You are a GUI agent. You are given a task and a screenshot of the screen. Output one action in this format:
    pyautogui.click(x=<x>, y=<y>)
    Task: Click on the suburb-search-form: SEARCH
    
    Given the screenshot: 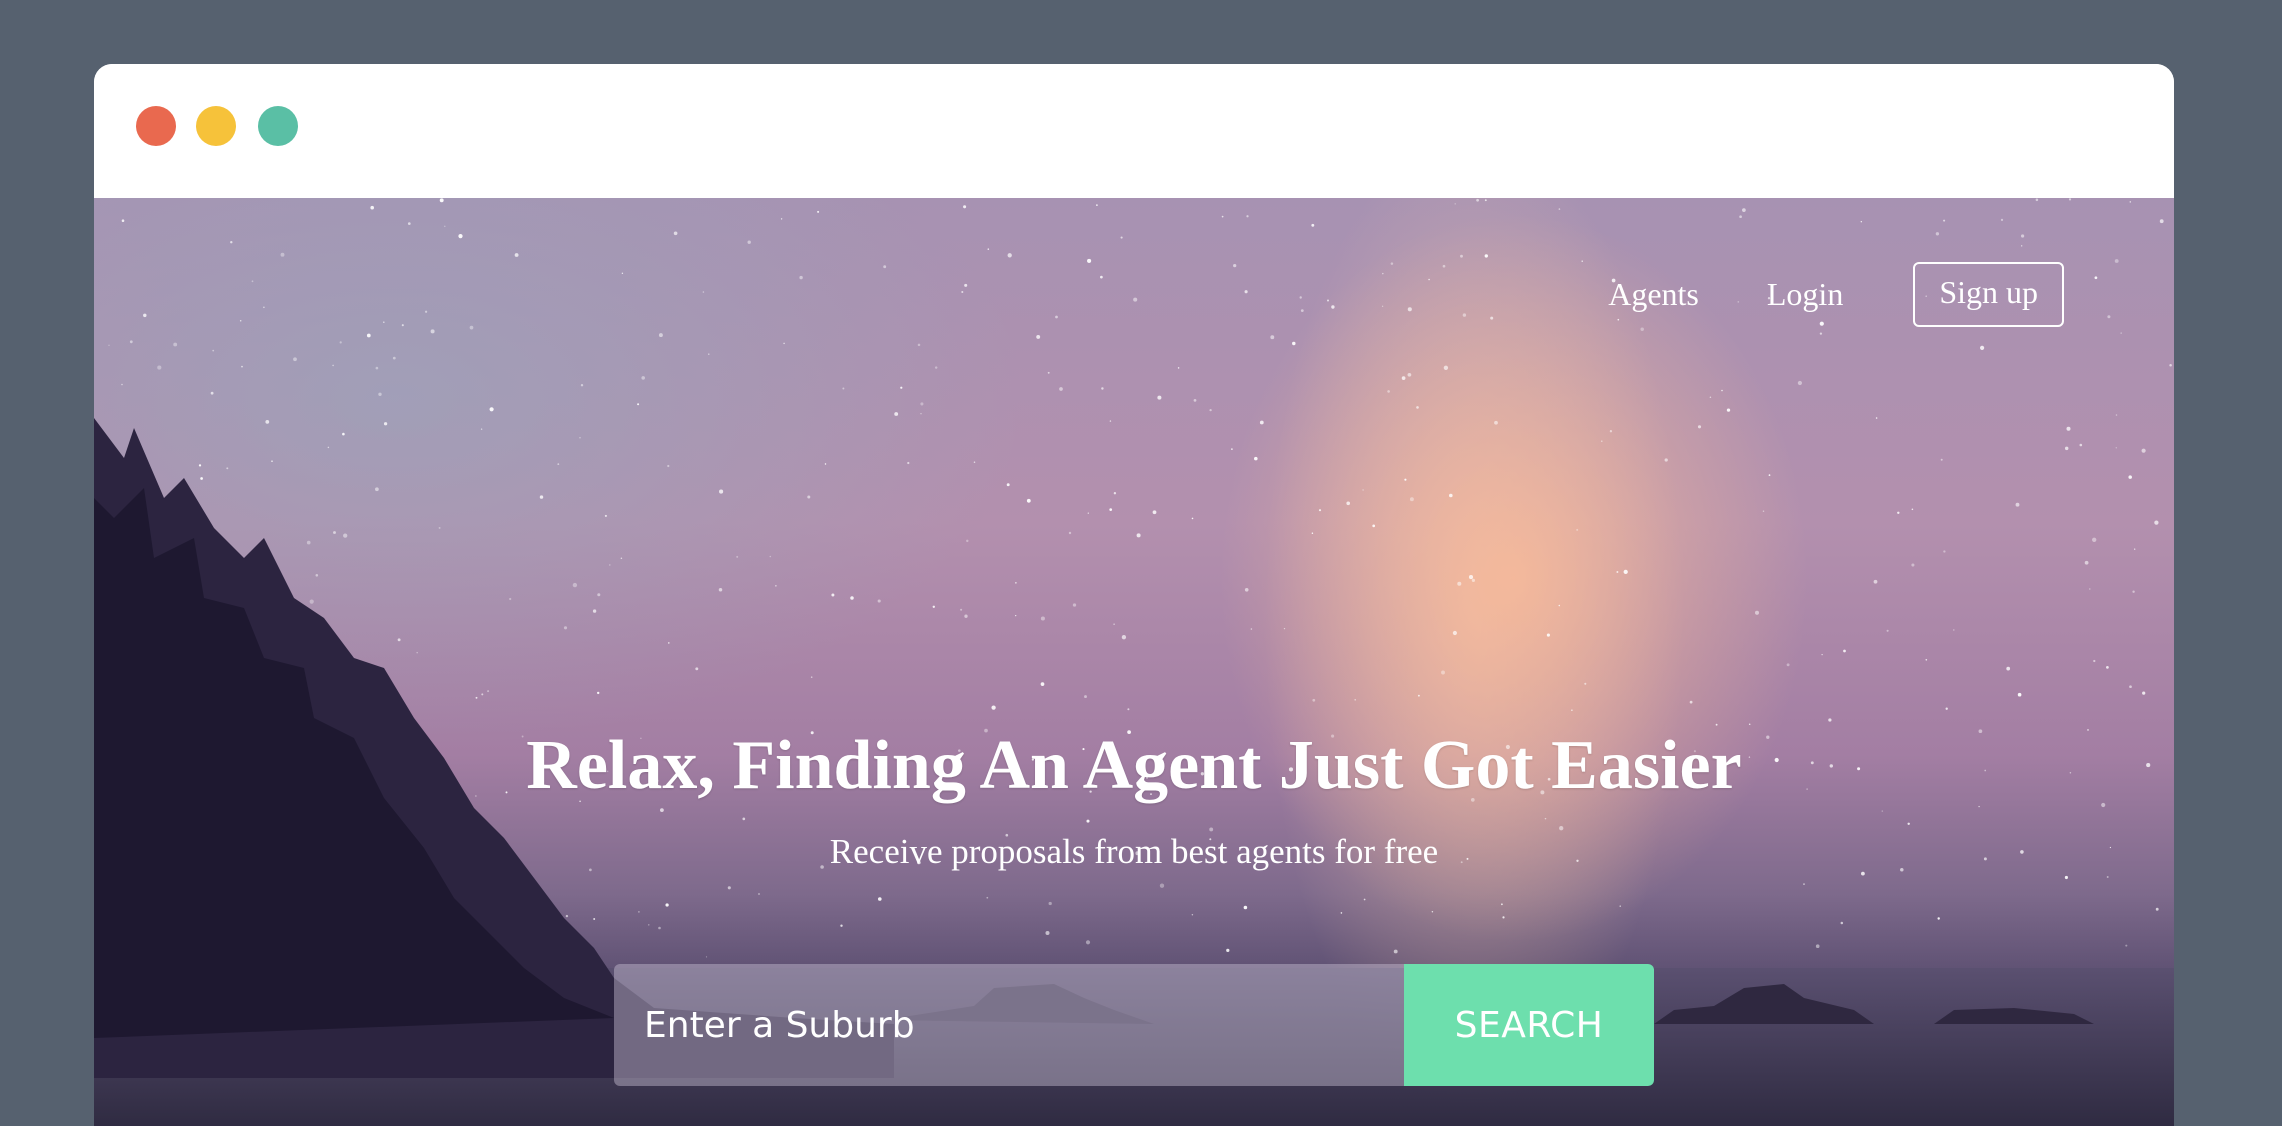 What is the action you would take?
    pyautogui.click(x=1134, y=1025)
    